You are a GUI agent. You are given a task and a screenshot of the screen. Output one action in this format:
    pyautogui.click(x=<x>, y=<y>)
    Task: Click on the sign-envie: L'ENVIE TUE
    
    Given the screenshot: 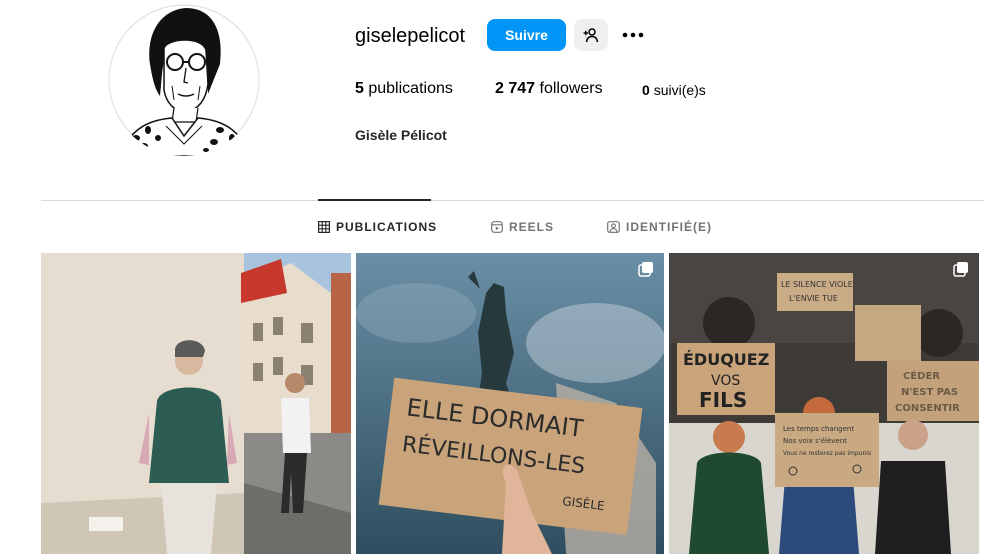 What is the action you would take?
    pyautogui.click(x=813, y=298)
    